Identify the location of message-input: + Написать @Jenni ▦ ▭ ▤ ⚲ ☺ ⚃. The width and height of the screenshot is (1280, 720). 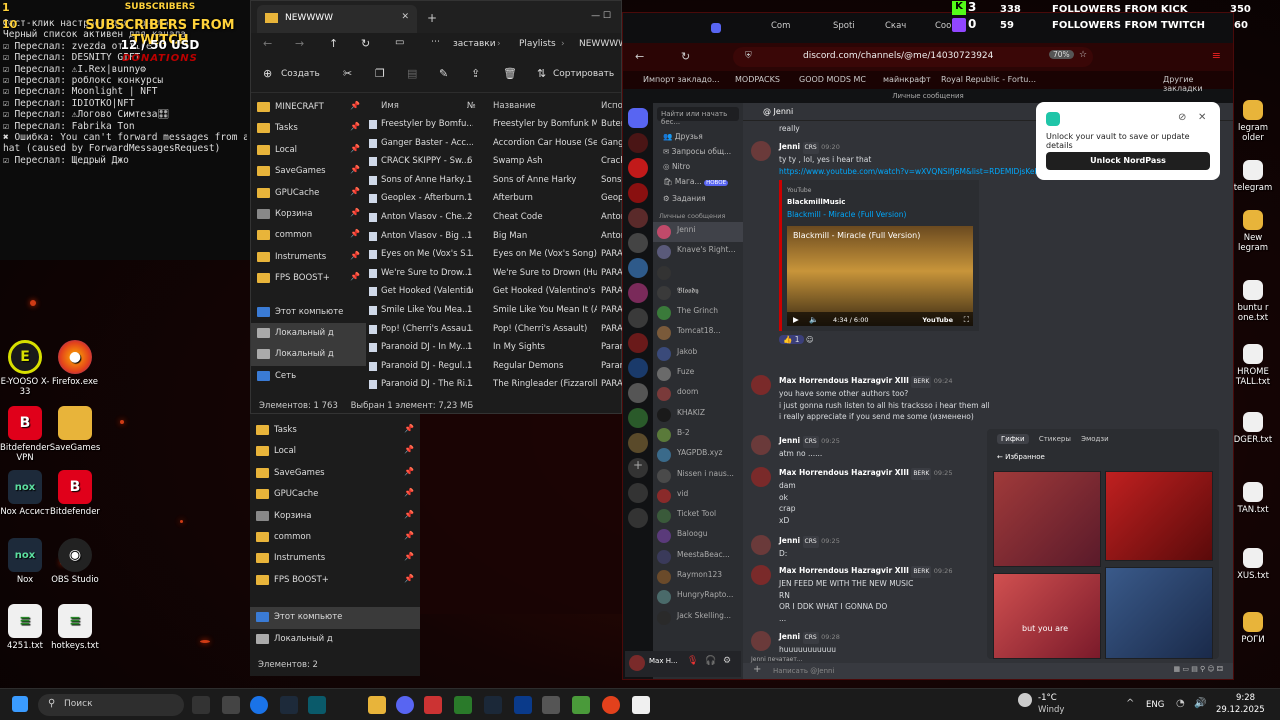
(988, 671).